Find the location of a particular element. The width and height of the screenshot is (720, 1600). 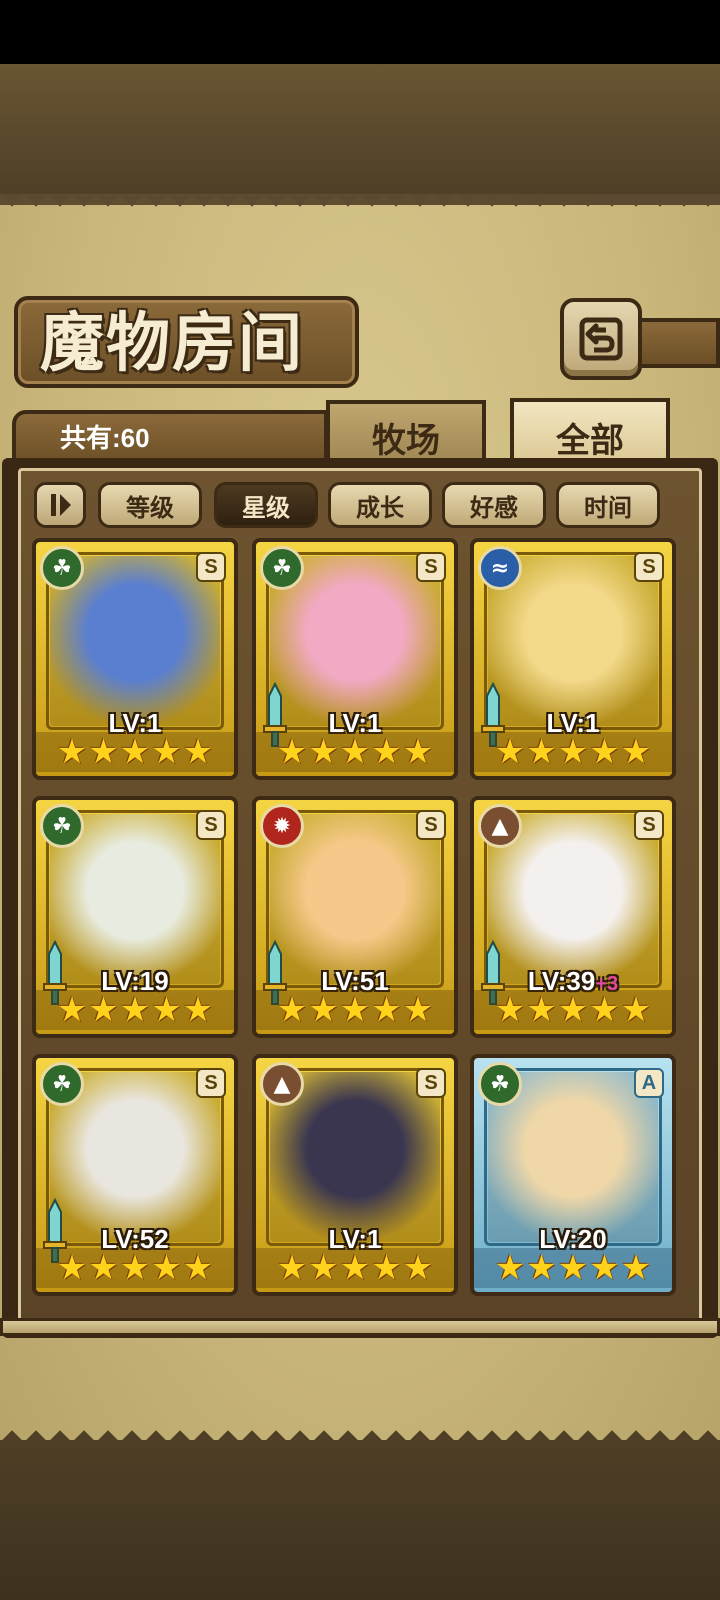

monster-card: ☘ S LV:52 ★ ★ ★ ★ ★ is located at coordinates (135, 1175).